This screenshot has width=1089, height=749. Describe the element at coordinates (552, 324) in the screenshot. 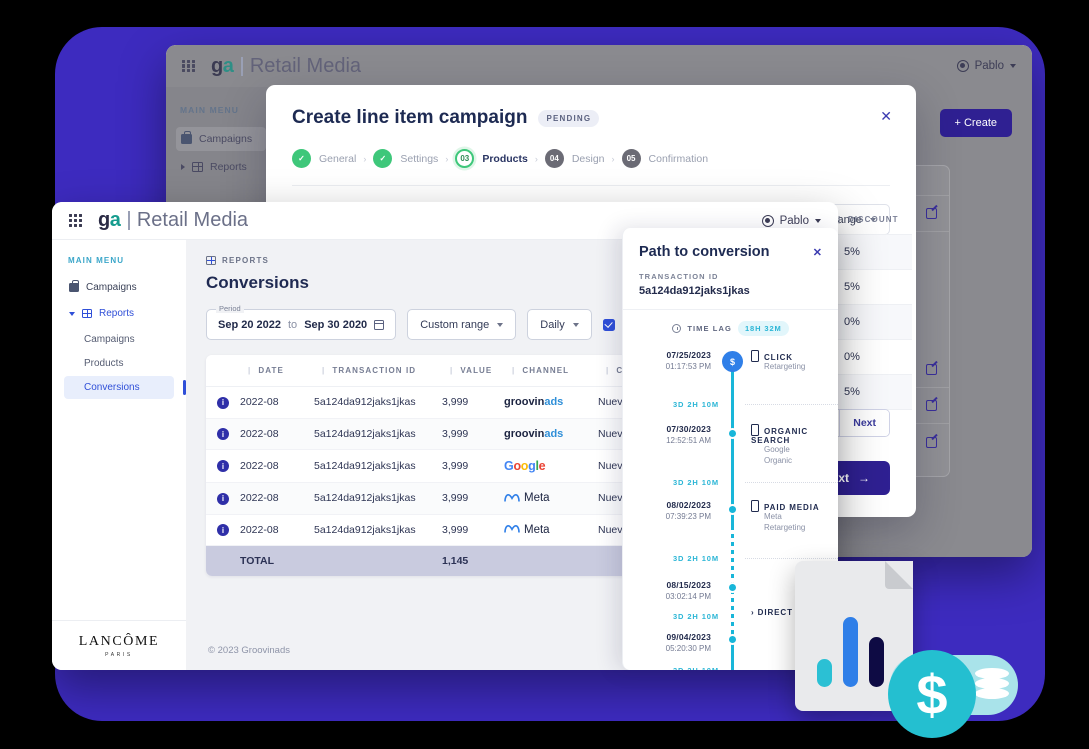

I see `granularity-label: Daily` at that location.